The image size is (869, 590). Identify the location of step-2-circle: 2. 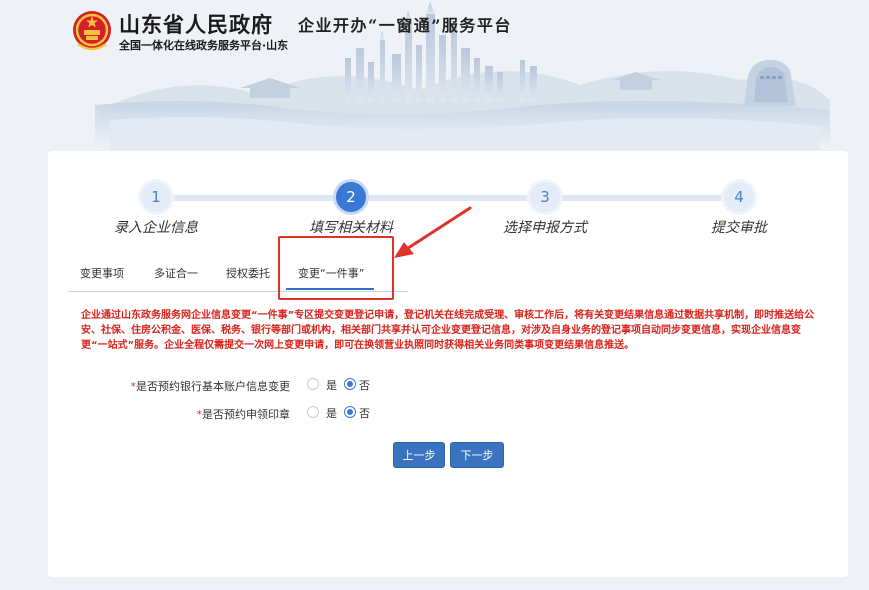
(351, 197).